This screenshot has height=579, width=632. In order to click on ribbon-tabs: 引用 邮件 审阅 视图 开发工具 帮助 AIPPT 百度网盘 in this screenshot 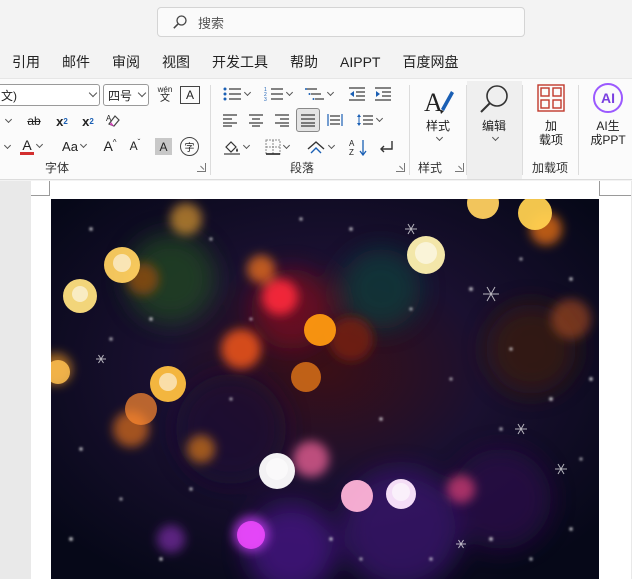, I will do `click(234, 62)`.